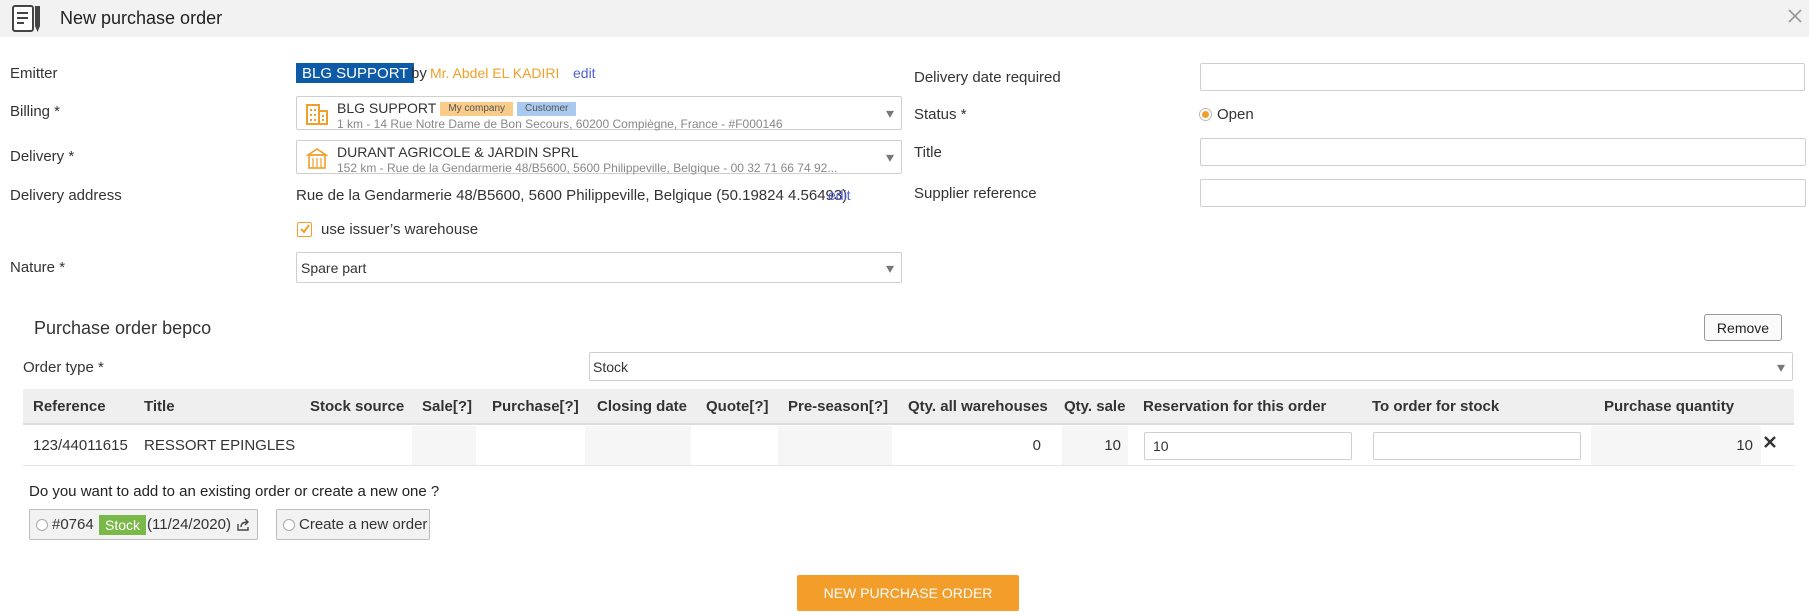 The image size is (1809, 616). Describe the element at coordinates (355, 73) in the screenshot. I see `emitter-company-tag: BLG SUPPORT` at that location.